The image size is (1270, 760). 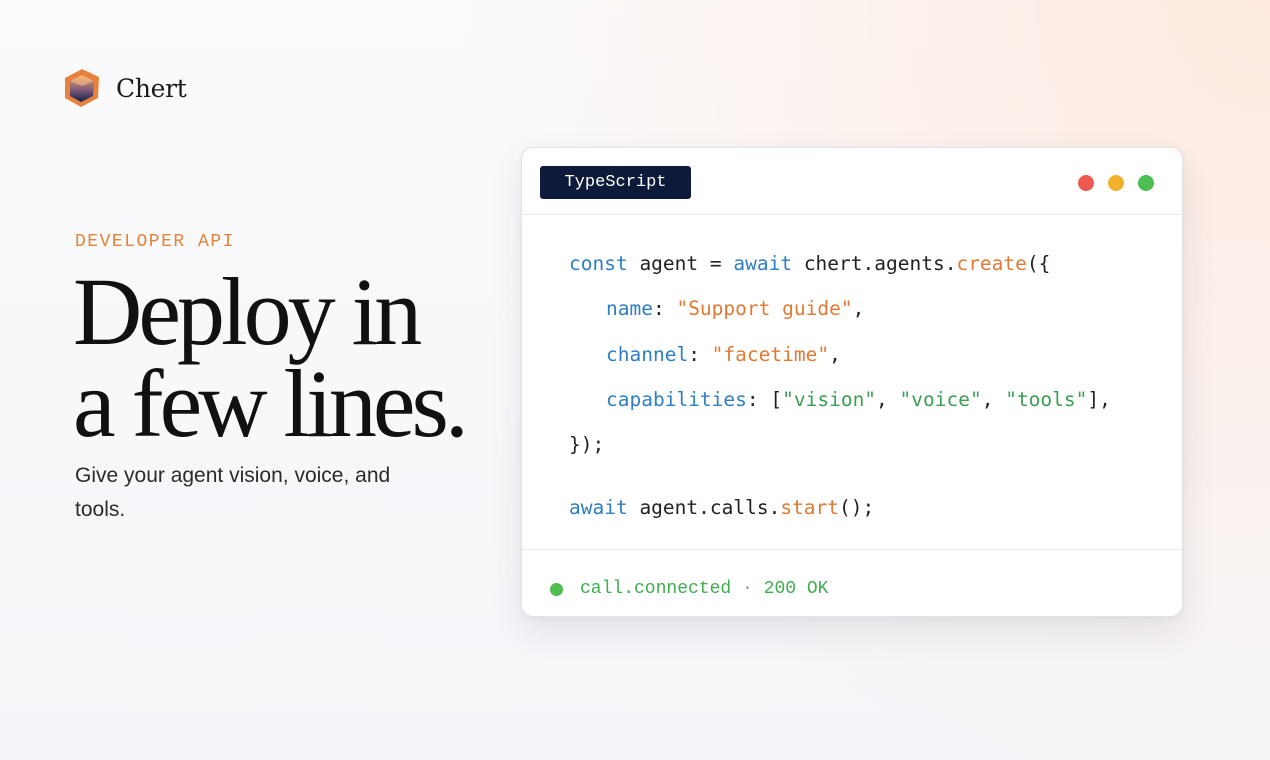 I want to click on code-token-function: start, so click(x=810, y=507).